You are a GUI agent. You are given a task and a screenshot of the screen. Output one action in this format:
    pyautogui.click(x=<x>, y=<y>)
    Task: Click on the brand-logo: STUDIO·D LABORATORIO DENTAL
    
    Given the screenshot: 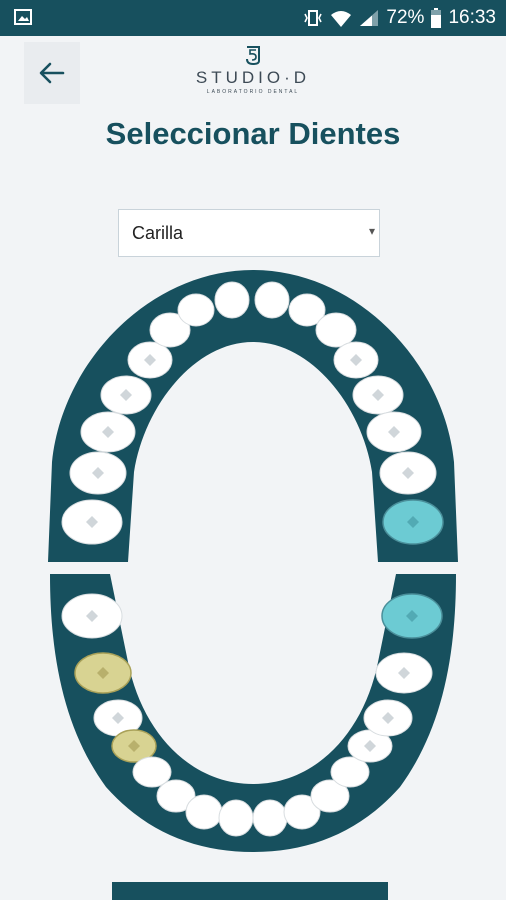 What is the action you would take?
    pyautogui.click(x=253, y=73)
    